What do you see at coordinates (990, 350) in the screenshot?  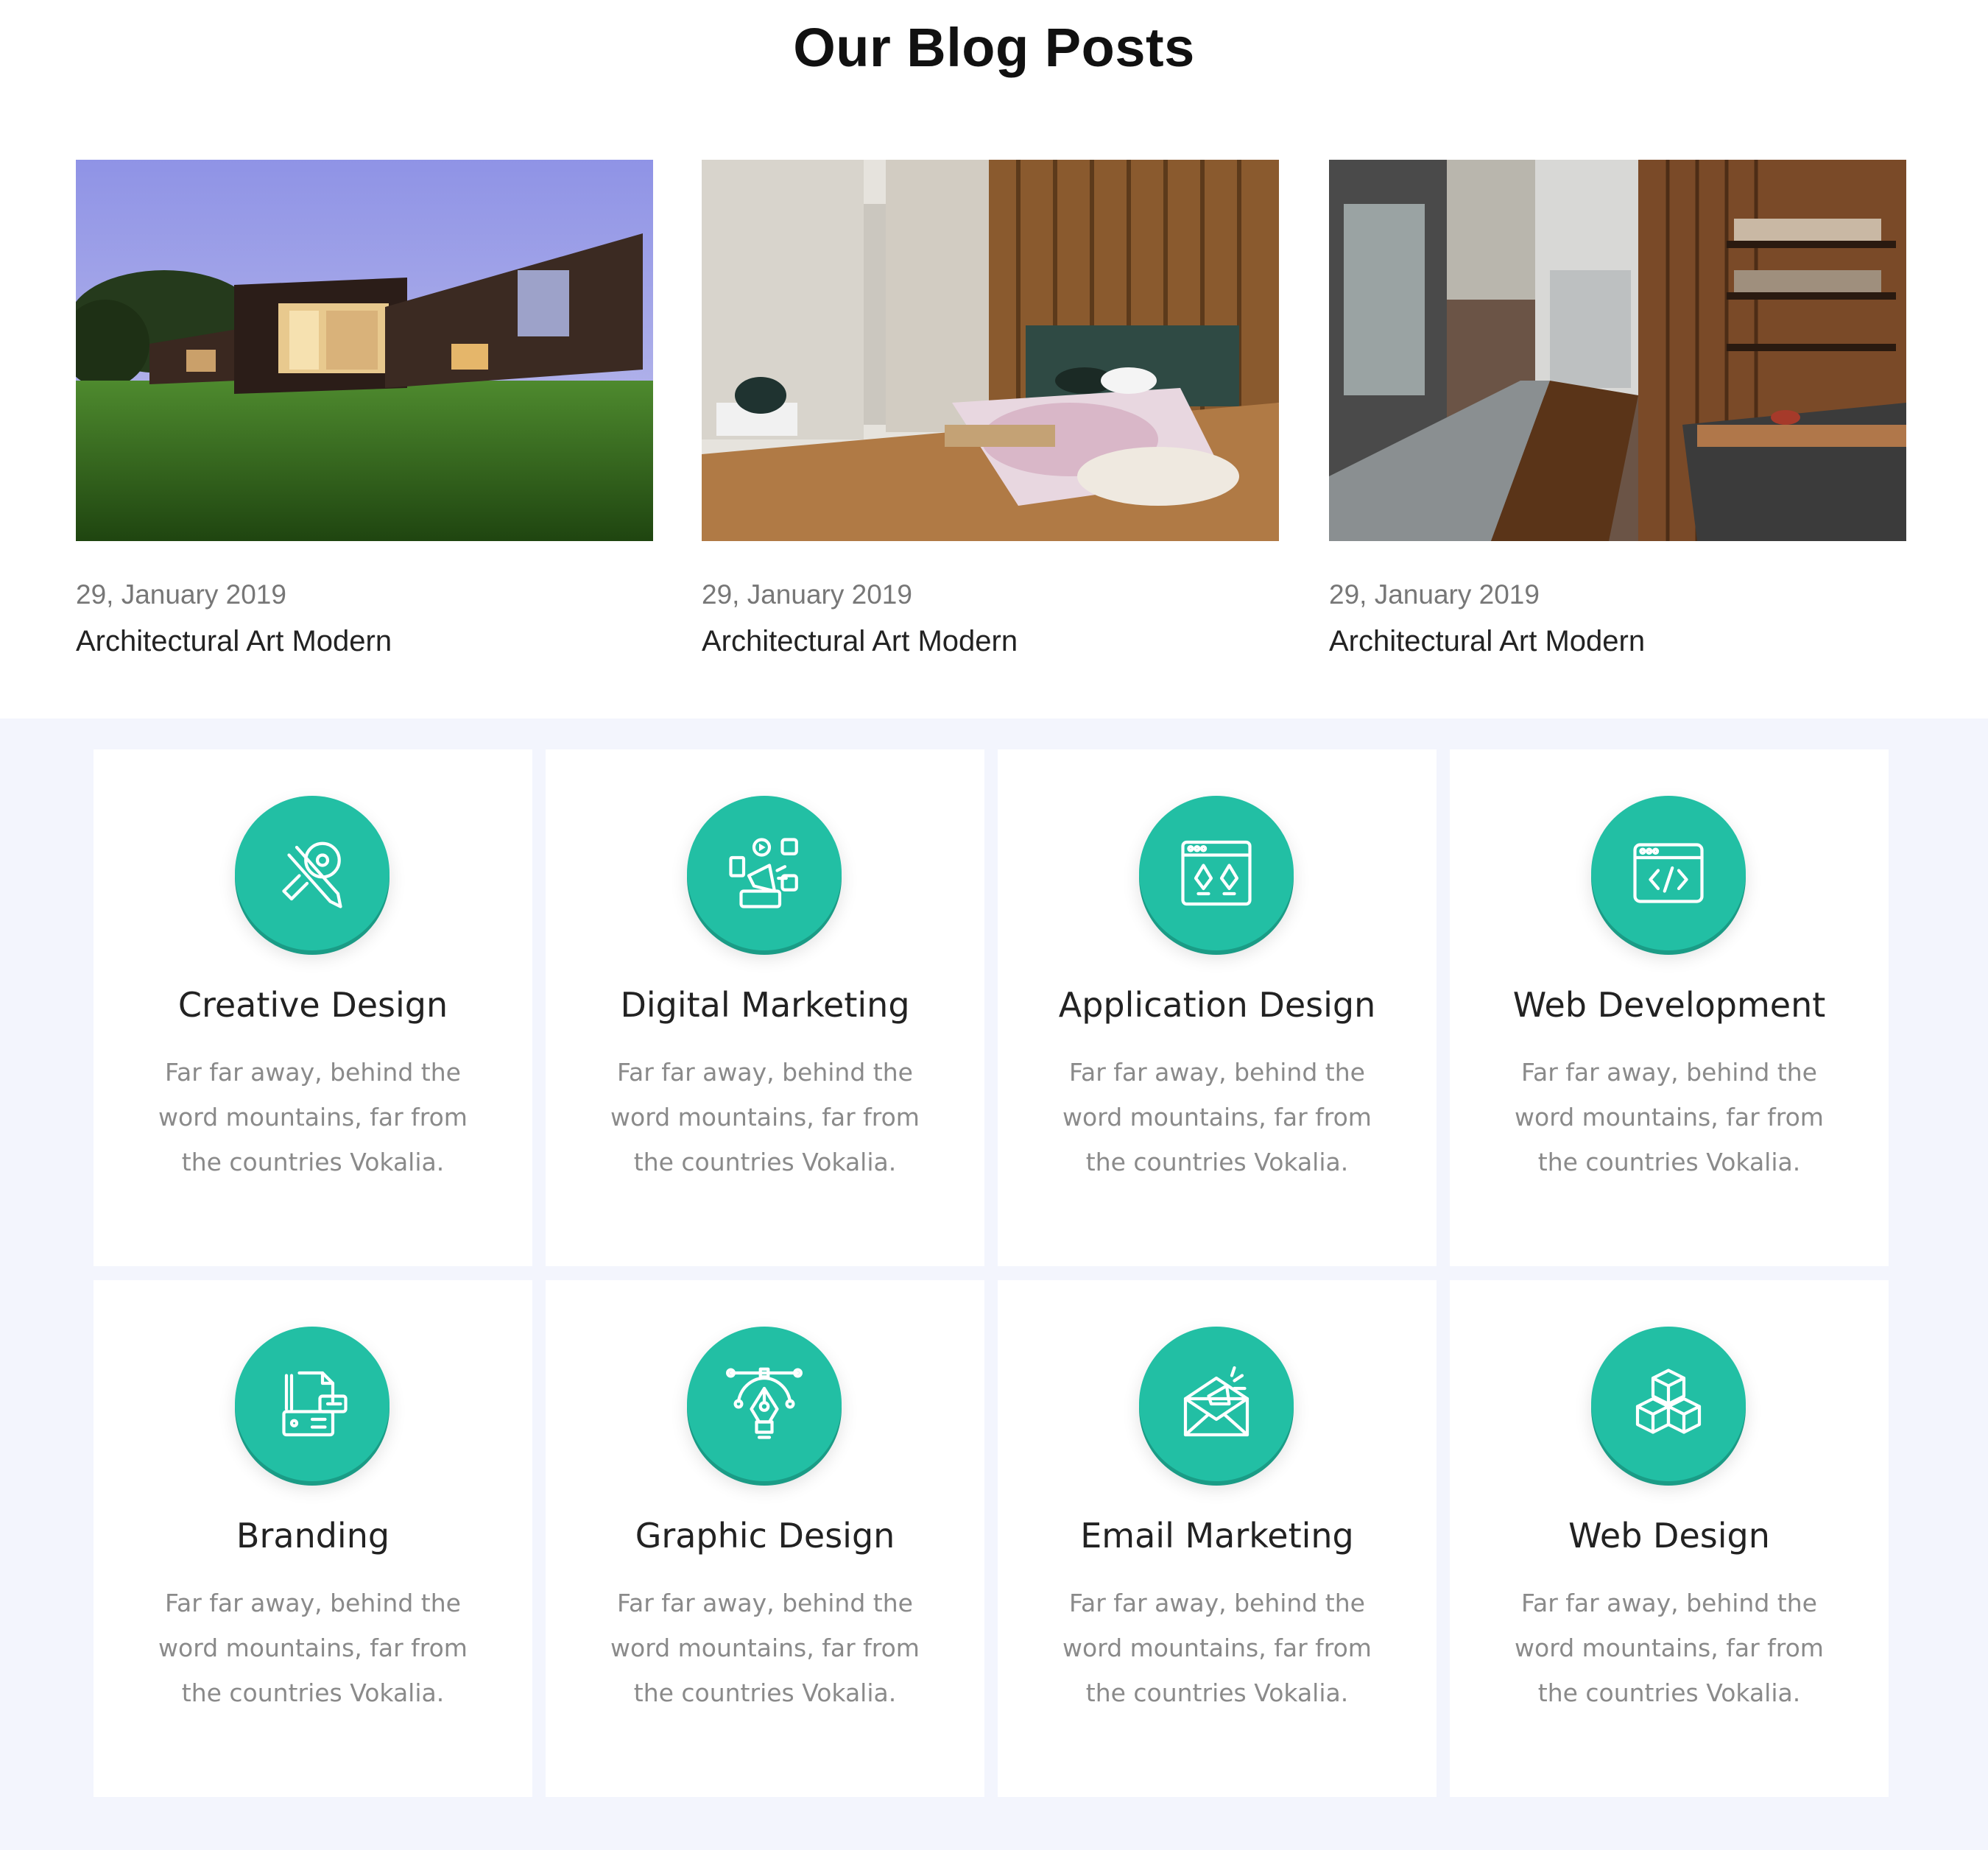 I see `blog-post-image-bedroom` at bounding box center [990, 350].